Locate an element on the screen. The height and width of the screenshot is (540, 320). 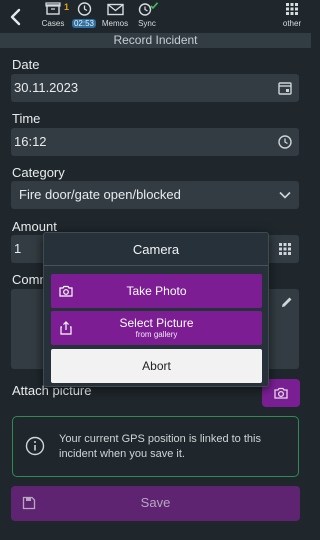
chevron-down-icon is located at coordinates (285, 195).